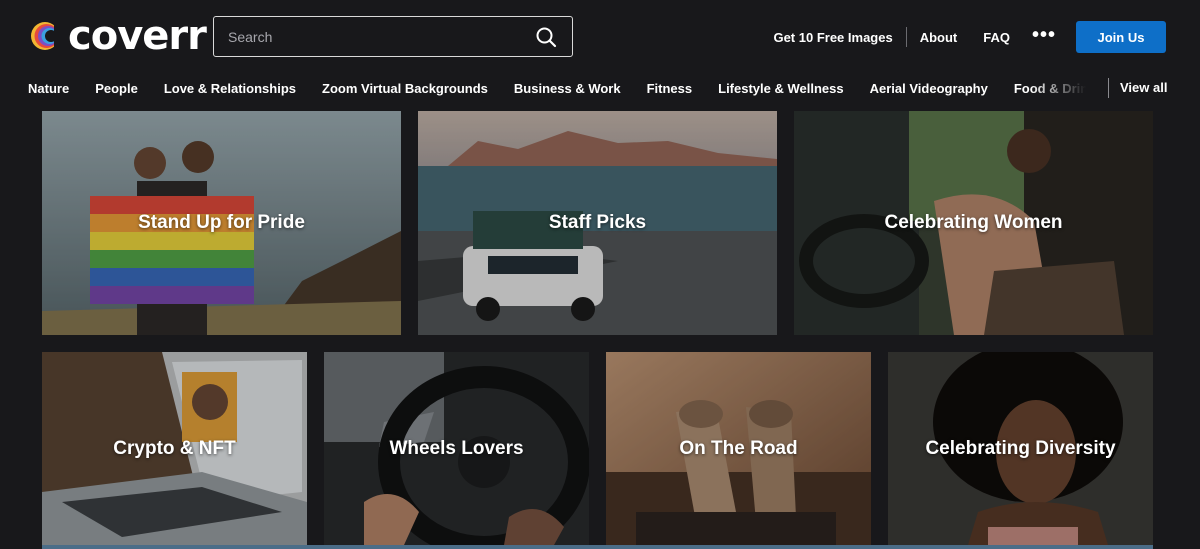 This screenshot has height=549, width=1200. What do you see at coordinates (780, 88) in the screenshot?
I see `category-lifestyle-wellness: Lifestyle & Wellness` at bounding box center [780, 88].